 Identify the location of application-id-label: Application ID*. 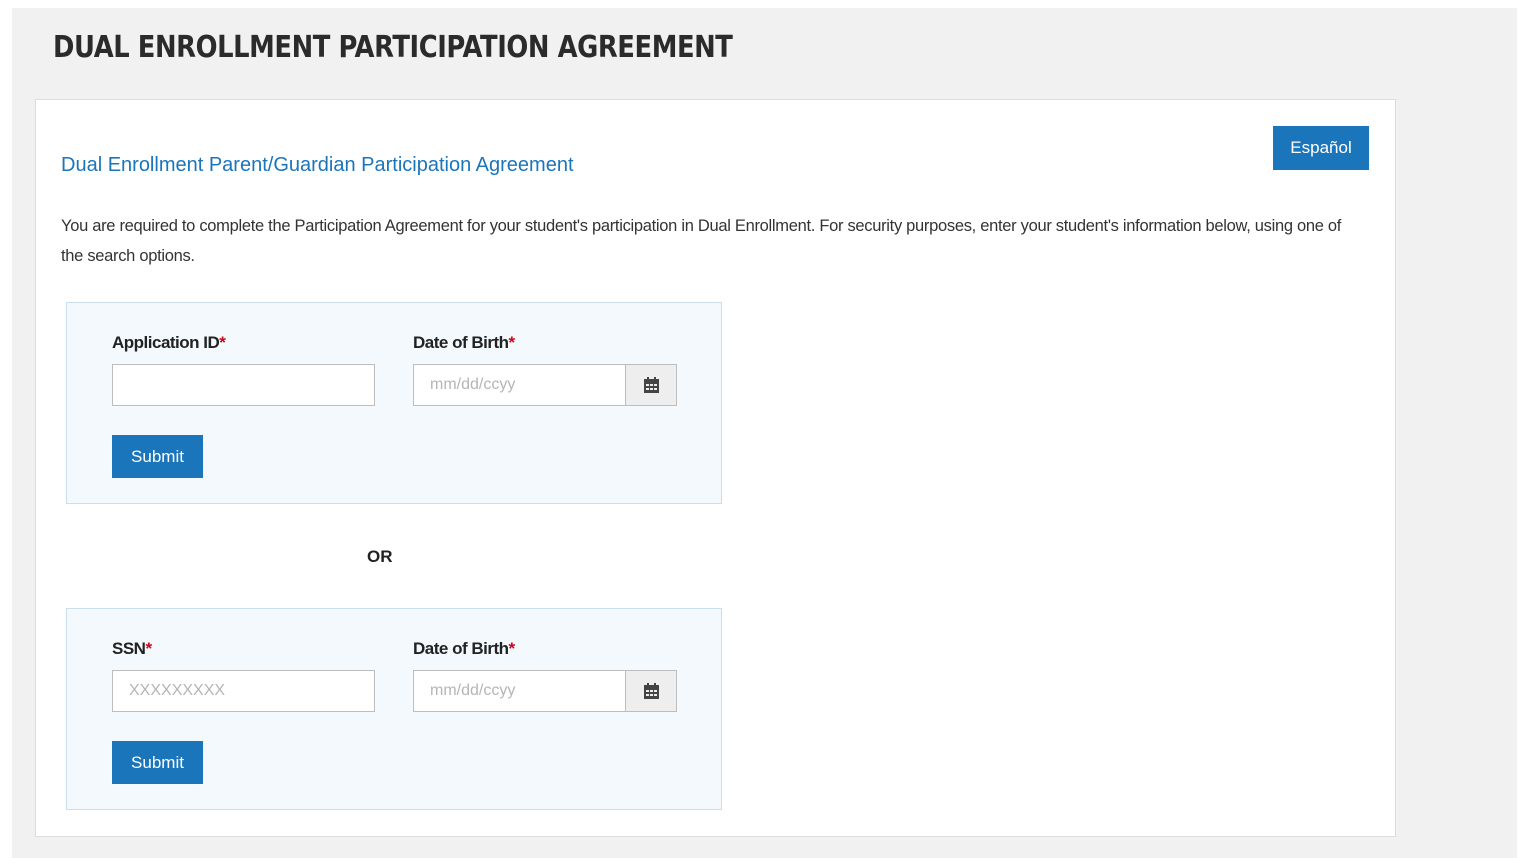
(169, 342).